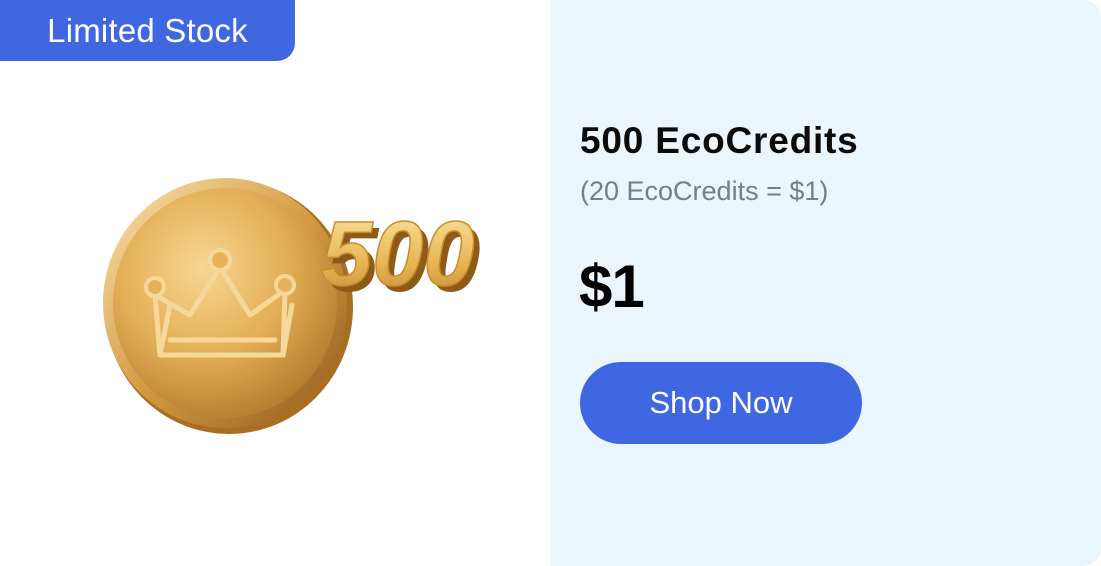 This screenshot has height=566, width=1101. What do you see at coordinates (704, 191) in the screenshot?
I see `exchange-rate-text: (20 EcoCredits = $1)` at bounding box center [704, 191].